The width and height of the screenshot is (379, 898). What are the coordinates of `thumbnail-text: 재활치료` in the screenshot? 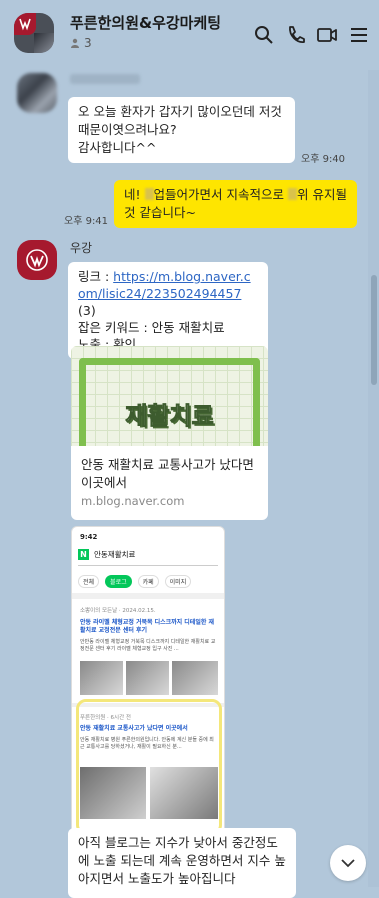 It's located at (169, 416).